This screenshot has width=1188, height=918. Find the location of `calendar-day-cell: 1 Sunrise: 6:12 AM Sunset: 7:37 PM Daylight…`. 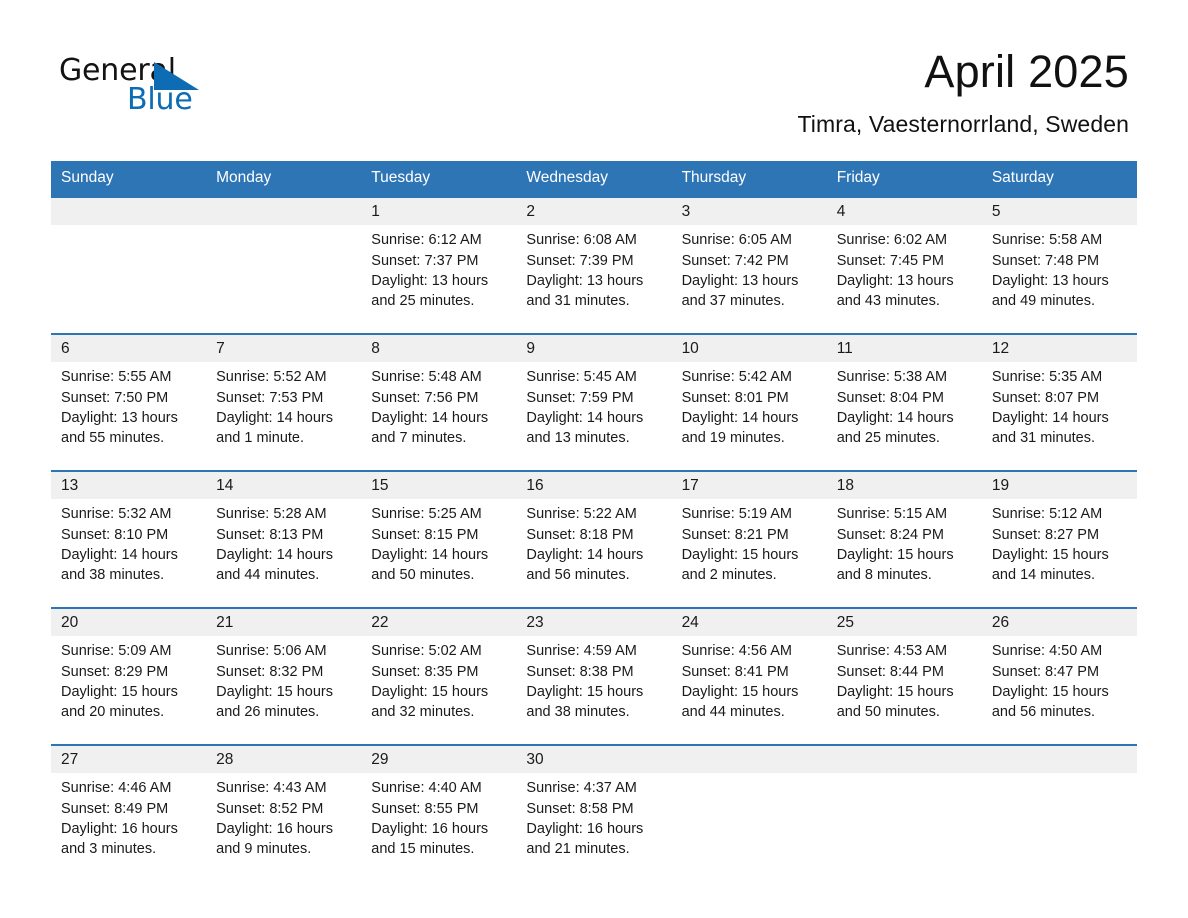

calendar-day-cell: 1 Sunrise: 6:12 AM Sunset: 7:37 PM Daylight… is located at coordinates (438, 265).